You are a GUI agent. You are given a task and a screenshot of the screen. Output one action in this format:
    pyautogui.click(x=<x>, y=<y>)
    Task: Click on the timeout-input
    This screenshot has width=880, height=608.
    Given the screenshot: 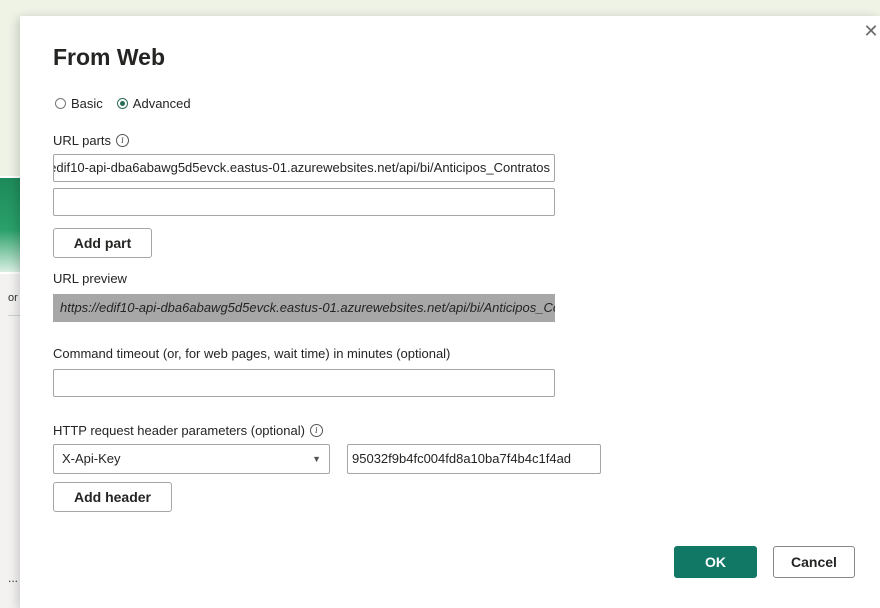 What is the action you would take?
    pyautogui.click(x=304, y=383)
    